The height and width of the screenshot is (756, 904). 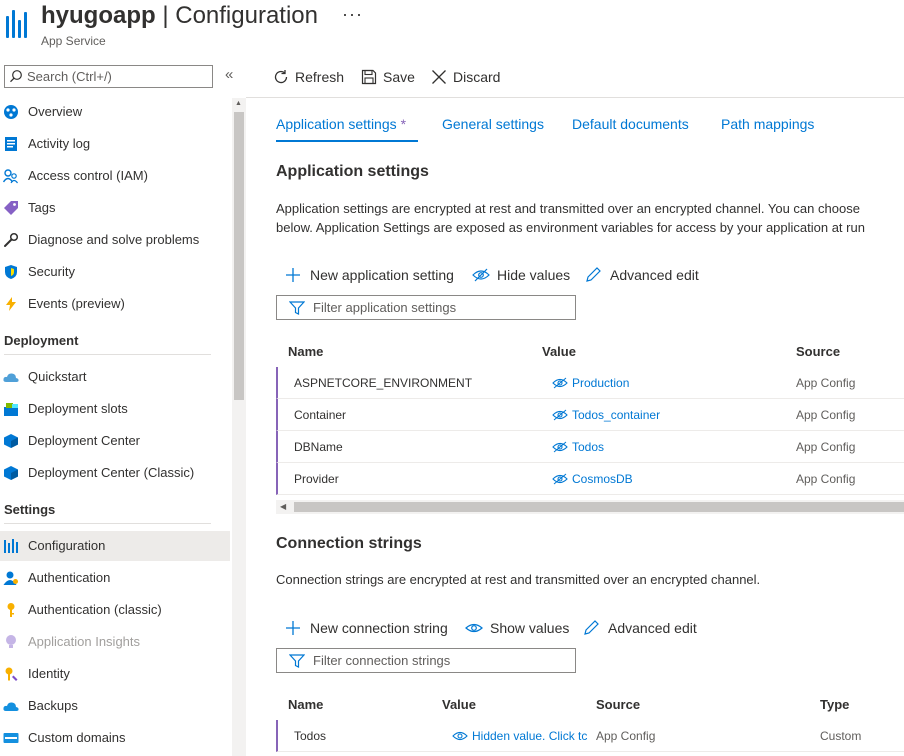 I want to click on filter-app-settings-input: Filter application settings, so click(x=426, y=307).